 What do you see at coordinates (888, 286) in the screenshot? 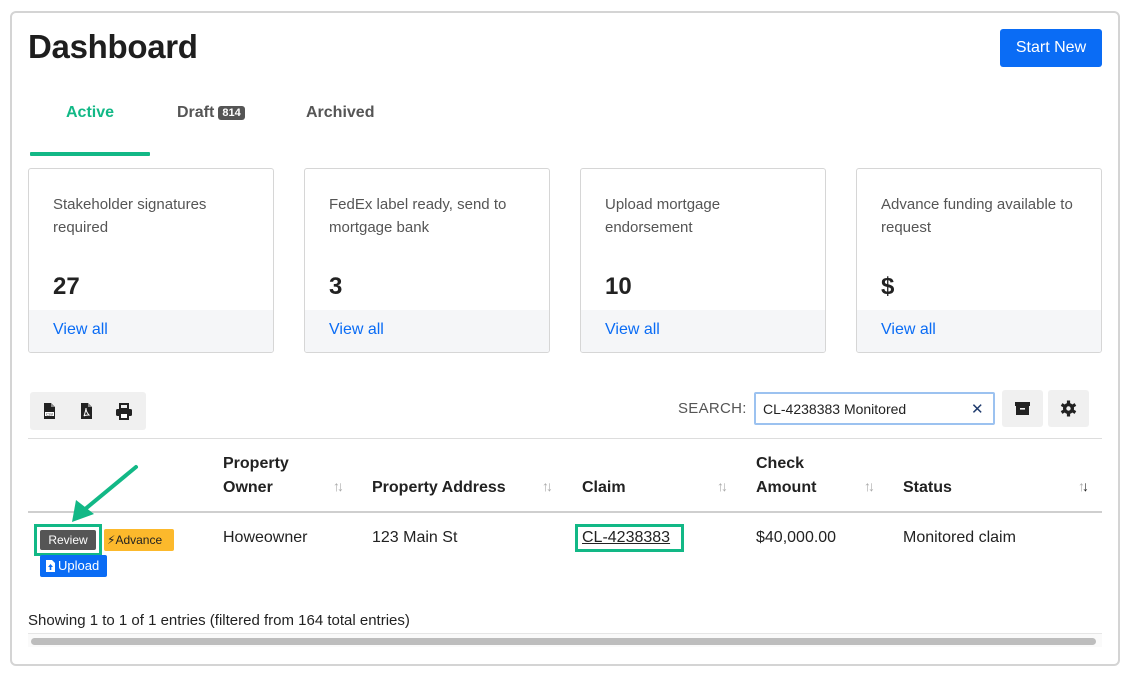
I see `card-value: $` at bounding box center [888, 286].